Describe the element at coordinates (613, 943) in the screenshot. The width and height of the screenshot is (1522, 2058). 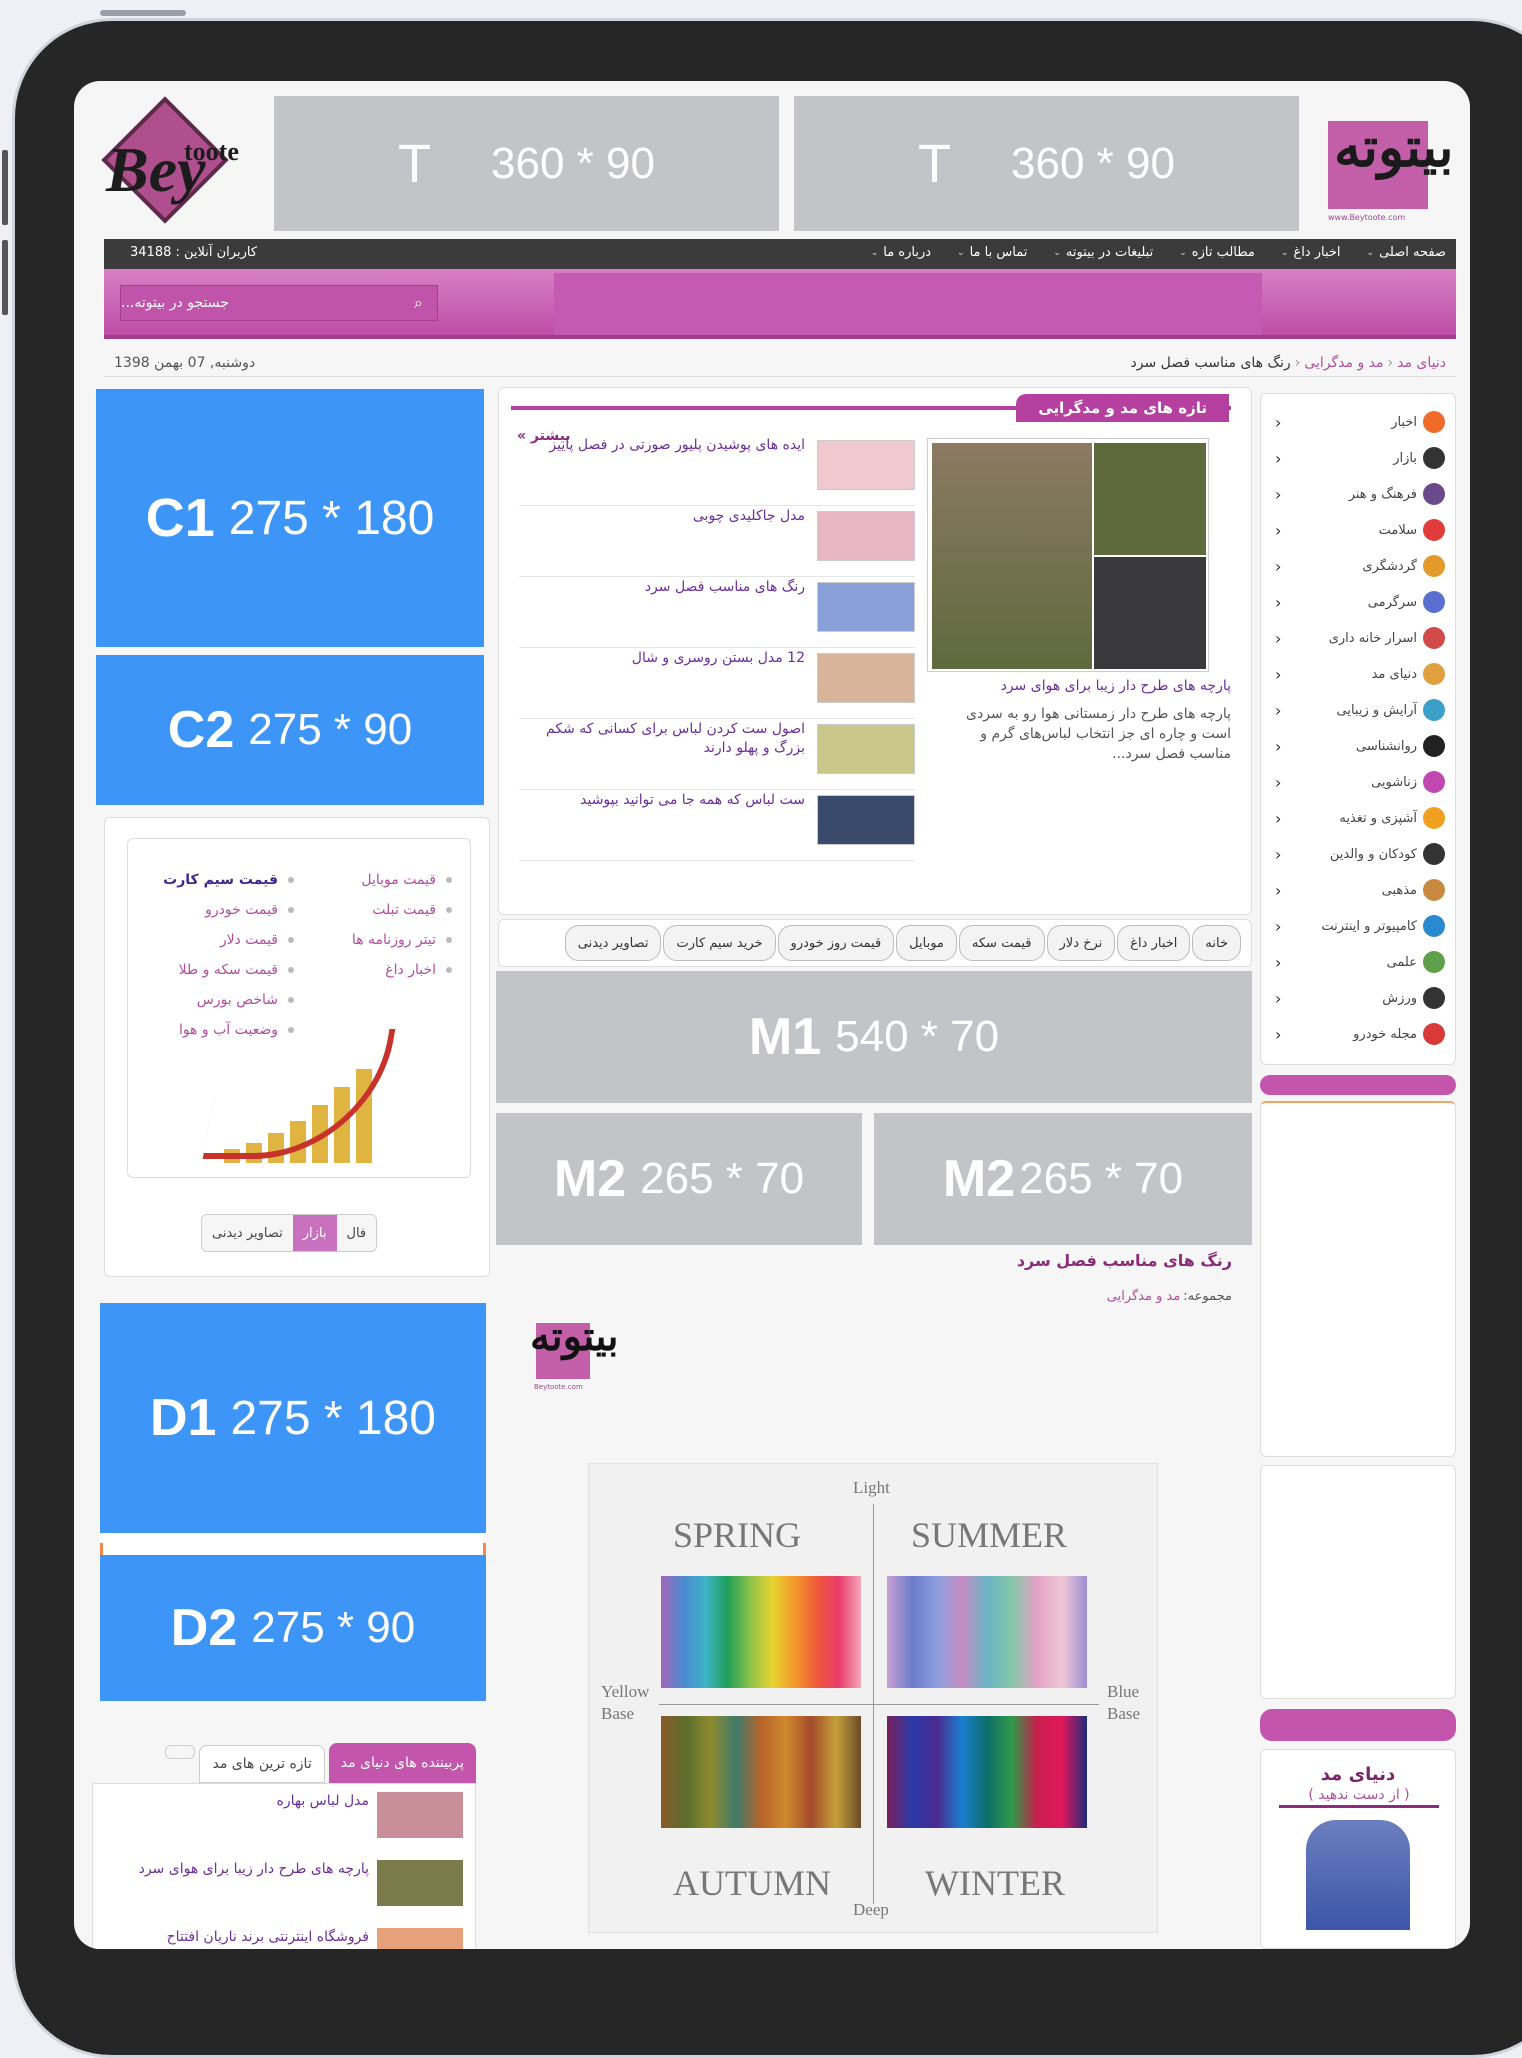
I see `nav-tab: تصاویر دیدنی` at that location.